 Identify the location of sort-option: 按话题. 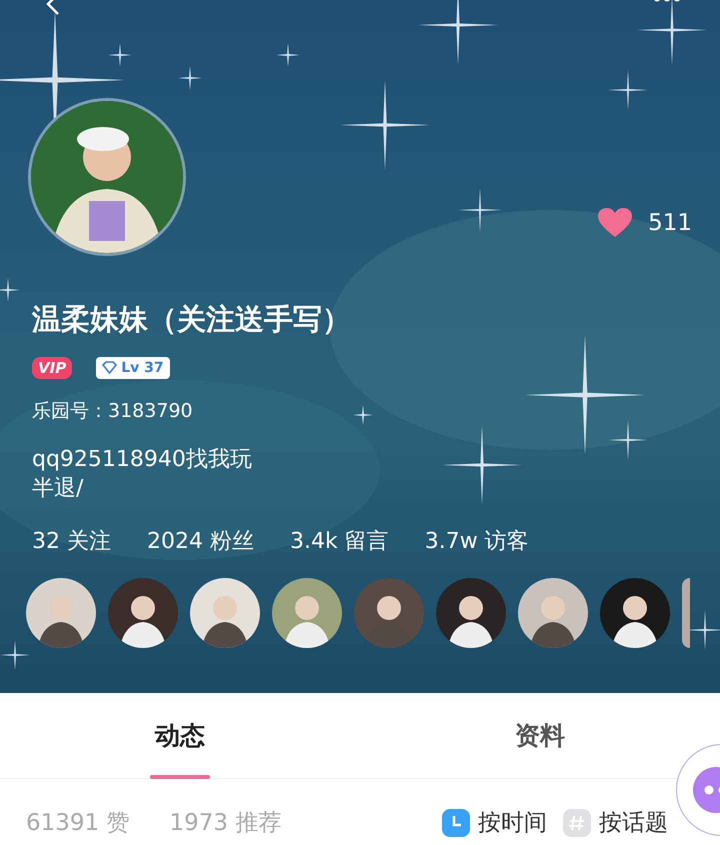
(615, 823).